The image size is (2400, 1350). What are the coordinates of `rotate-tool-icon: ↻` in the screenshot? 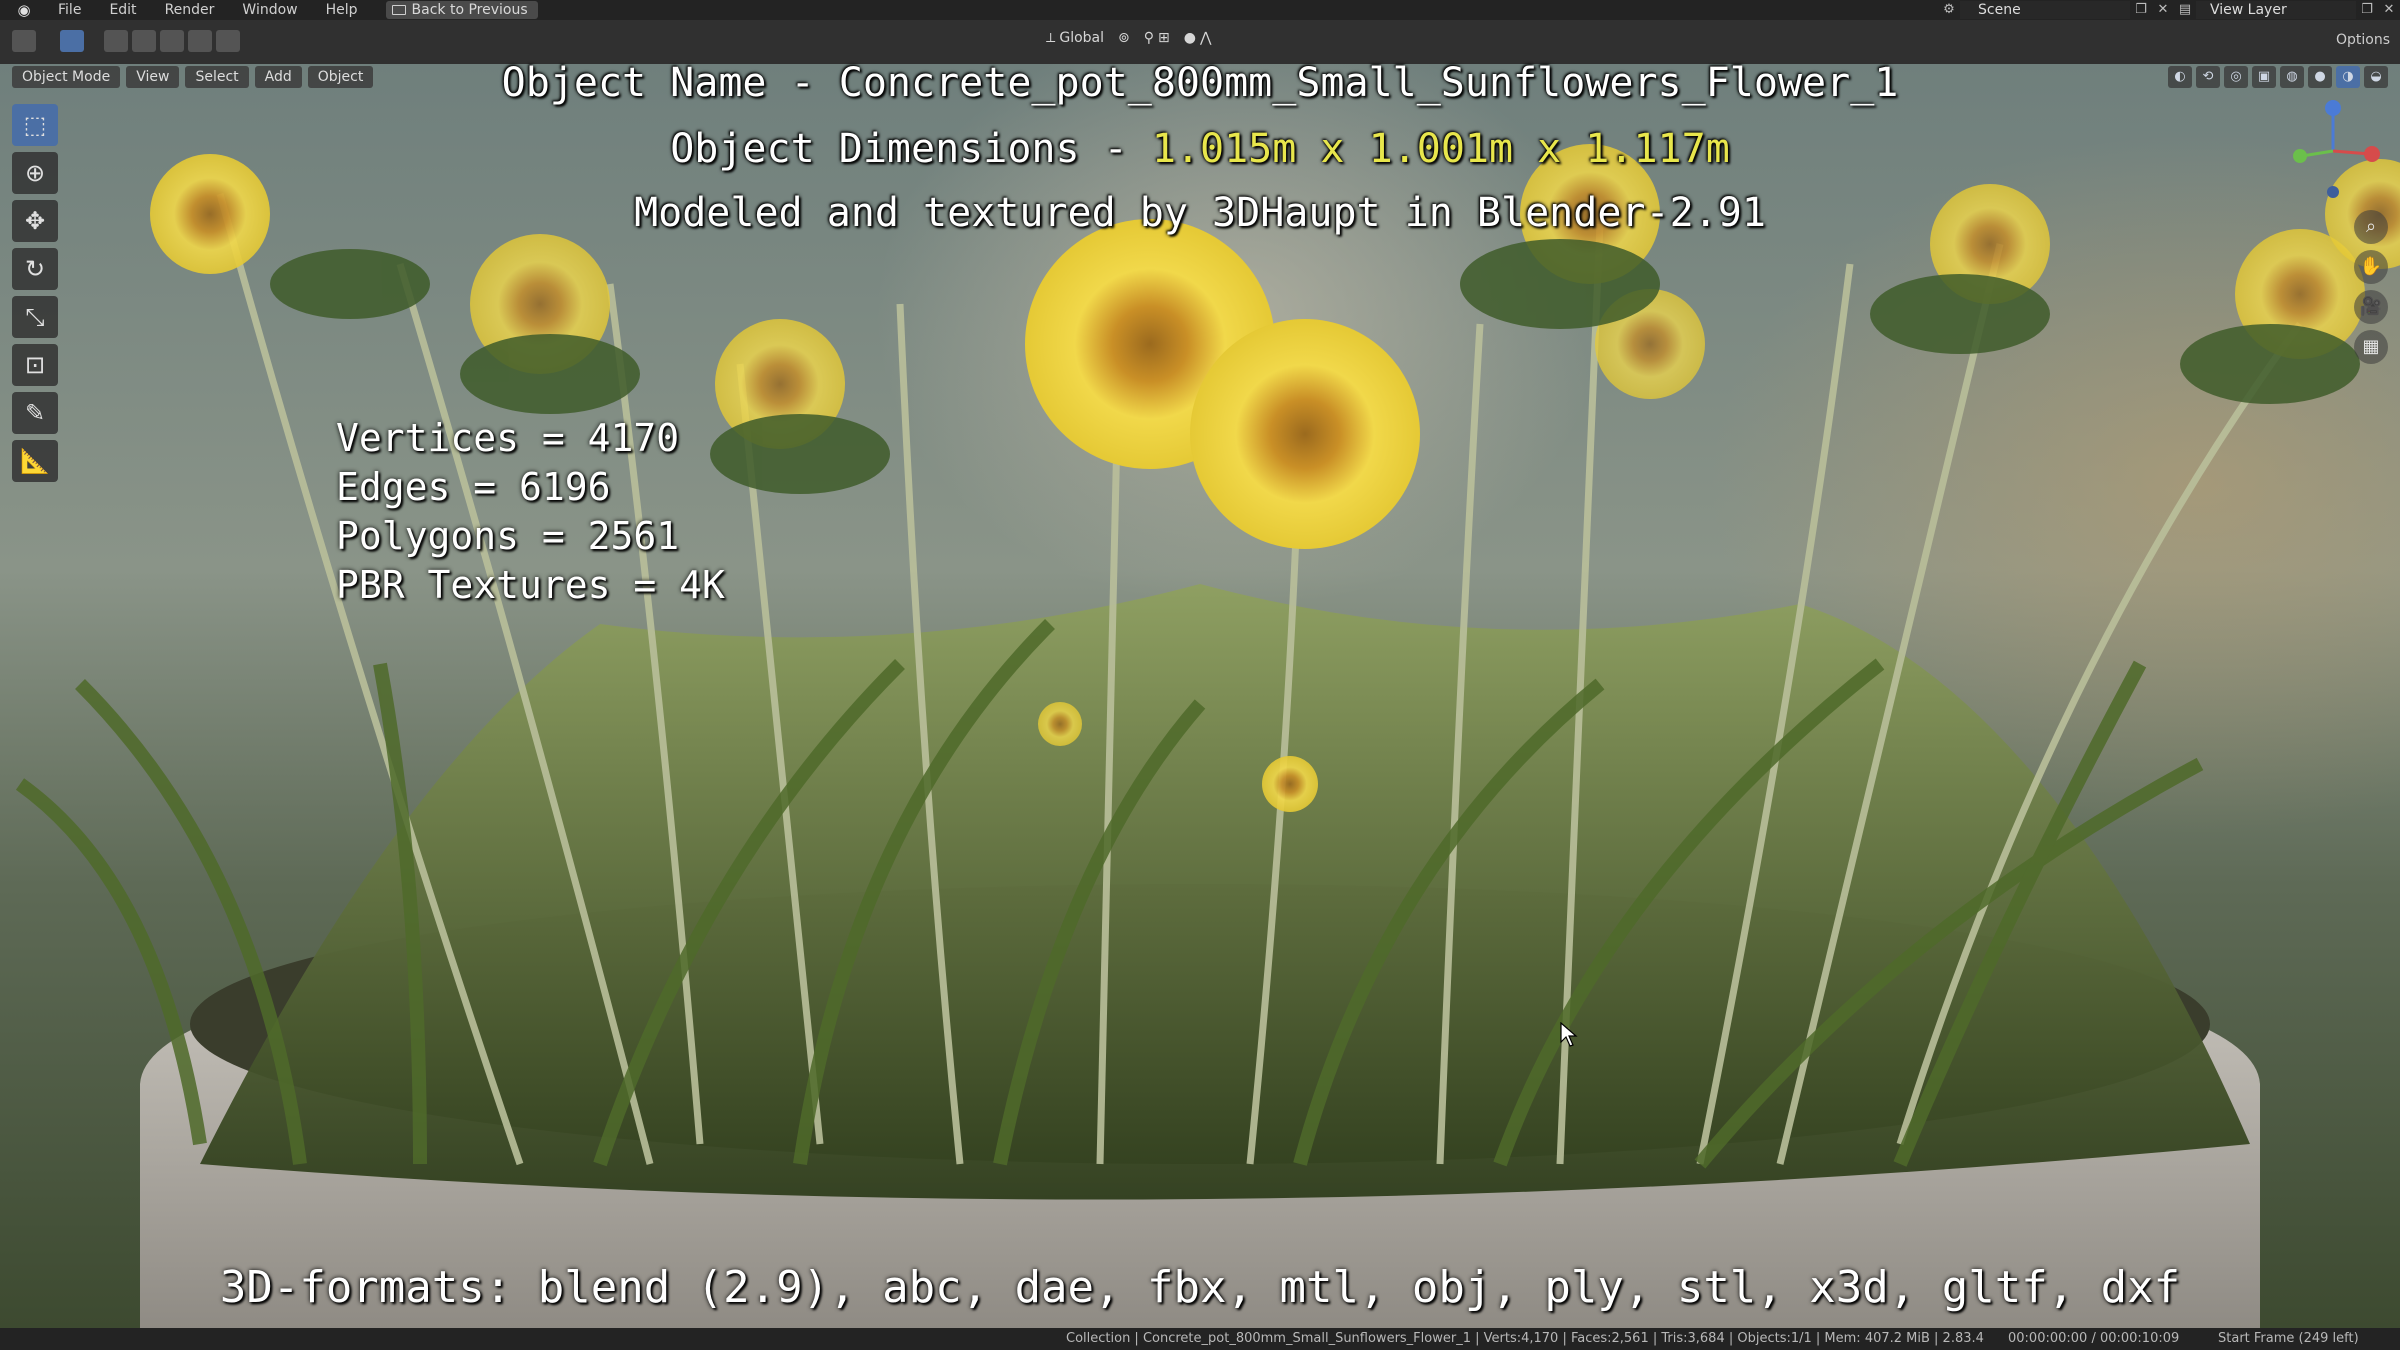 It's located at (35, 269).